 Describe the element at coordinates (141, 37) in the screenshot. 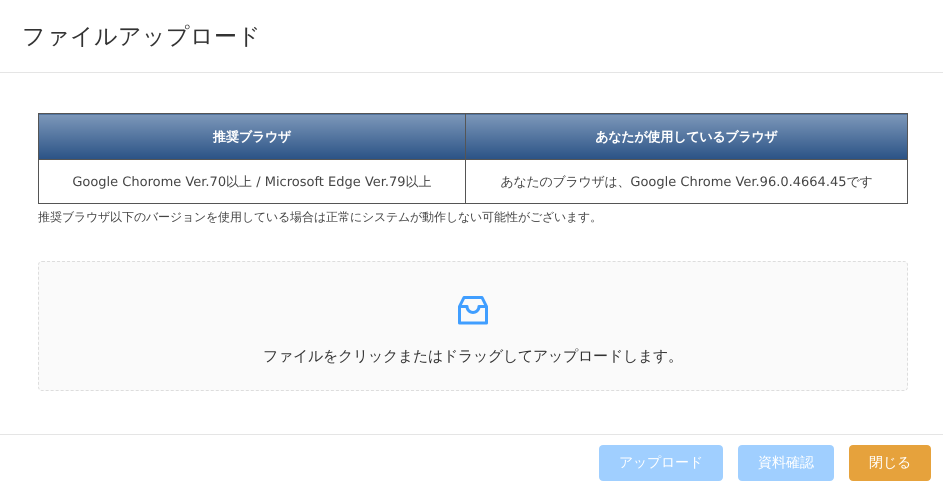

I see `dialog-title: ファイルアップロード` at that location.